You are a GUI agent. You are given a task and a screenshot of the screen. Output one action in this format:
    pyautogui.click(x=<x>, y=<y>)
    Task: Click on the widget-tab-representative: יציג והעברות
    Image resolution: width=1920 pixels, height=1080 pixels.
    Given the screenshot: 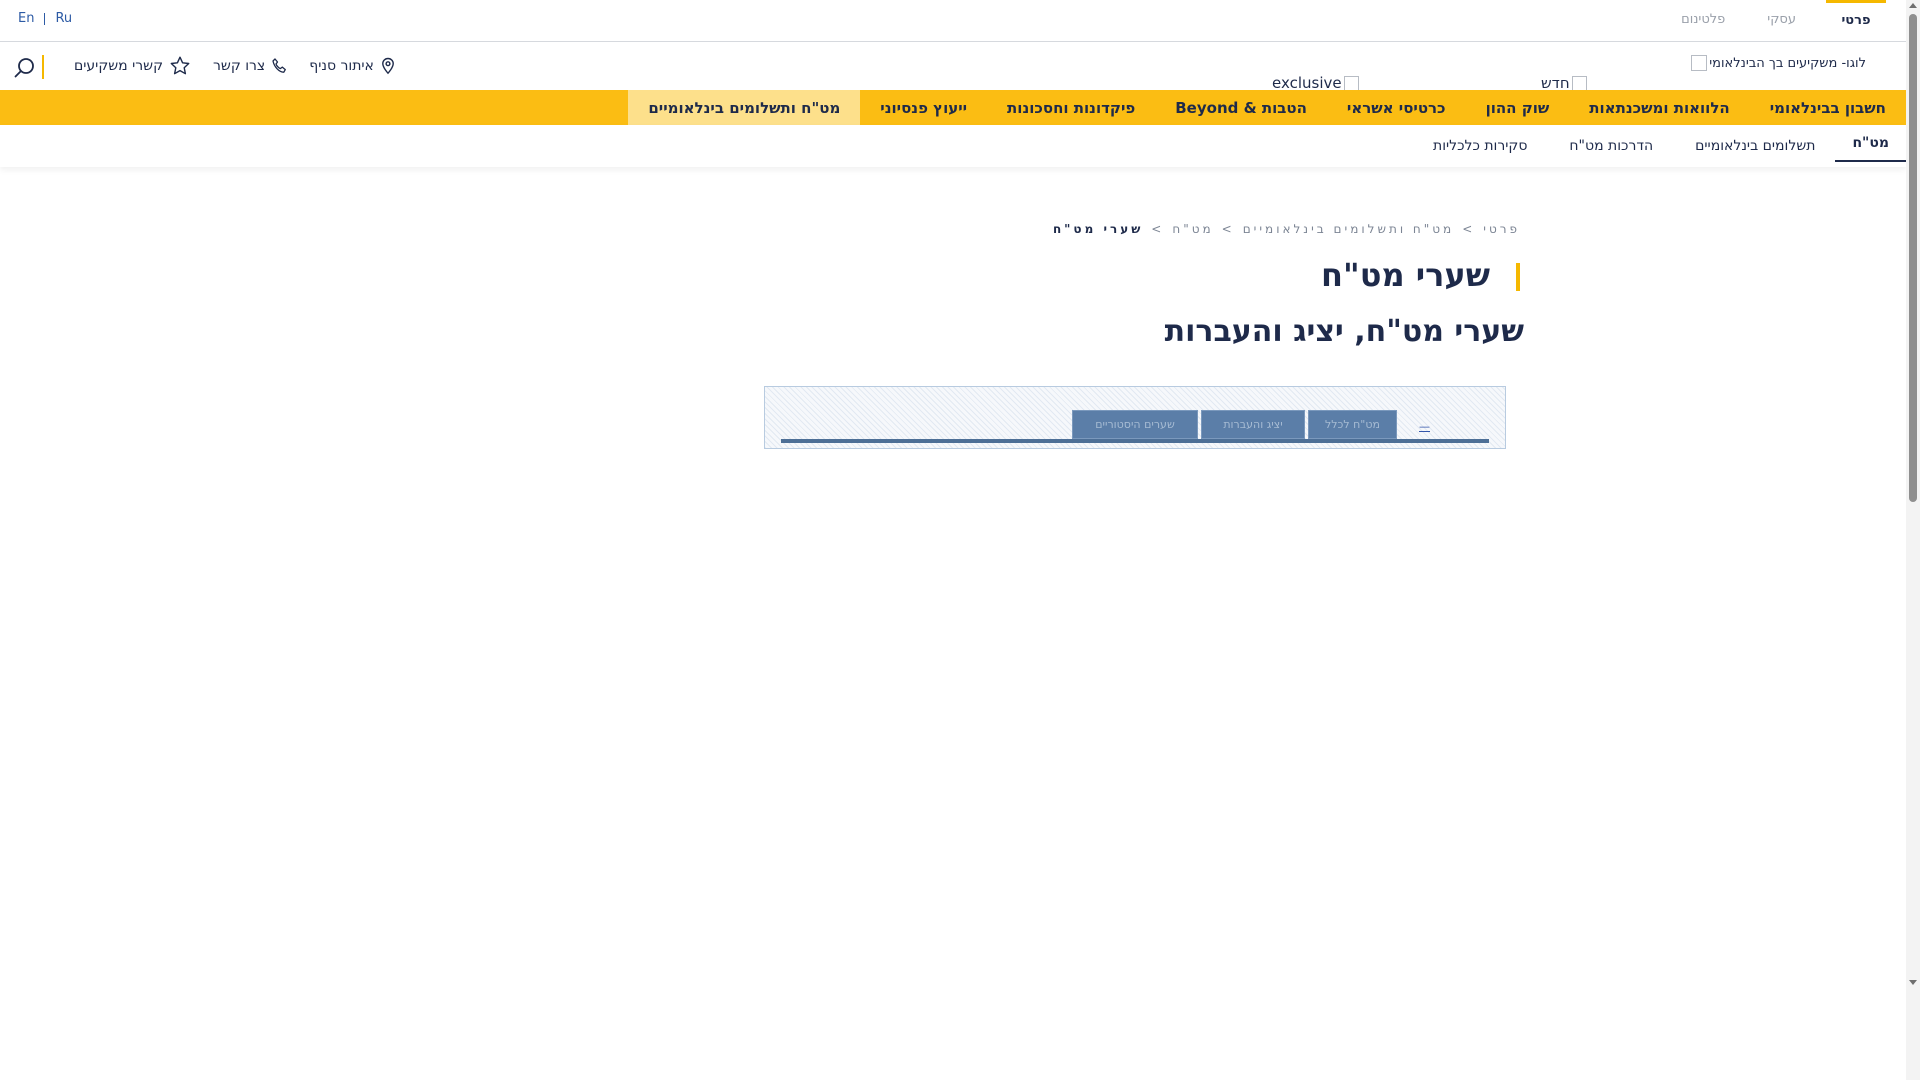 What is the action you would take?
    pyautogui.click(x=1253, y=424)
    